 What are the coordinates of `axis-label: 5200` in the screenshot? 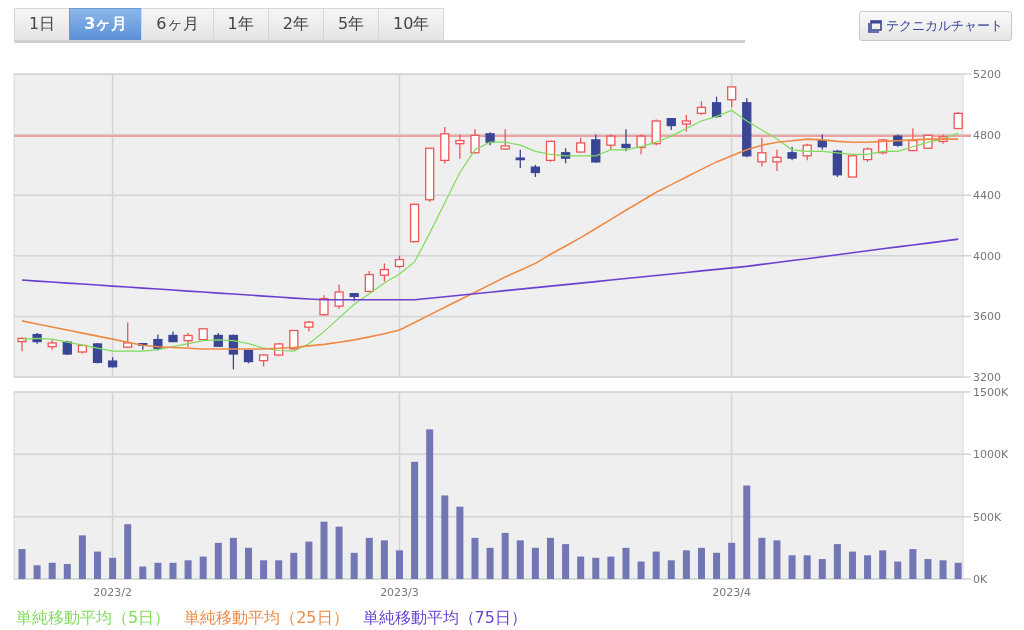 It's located at (987, 74).